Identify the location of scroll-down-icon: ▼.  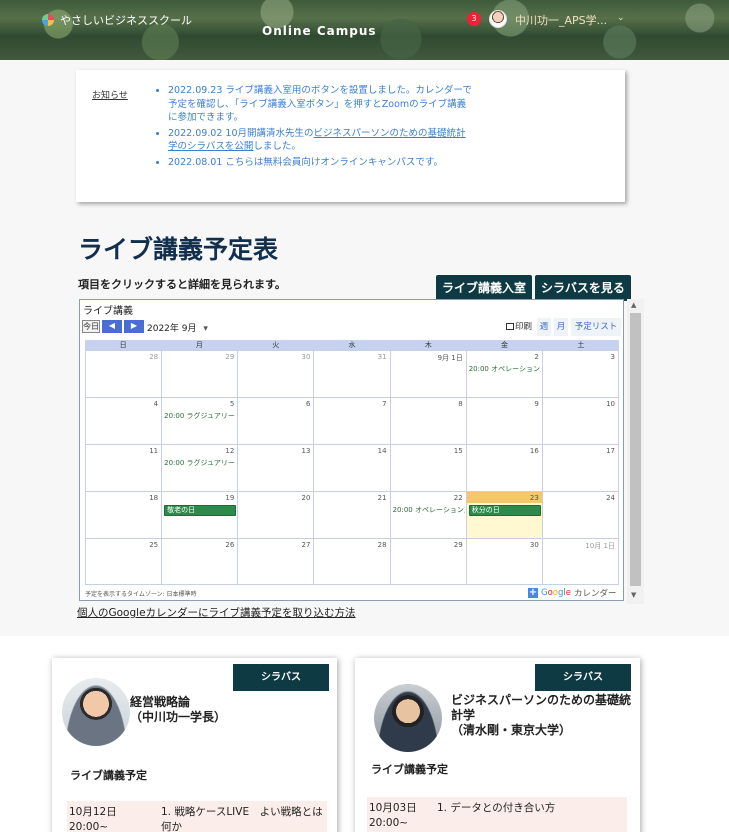
(633, 595).